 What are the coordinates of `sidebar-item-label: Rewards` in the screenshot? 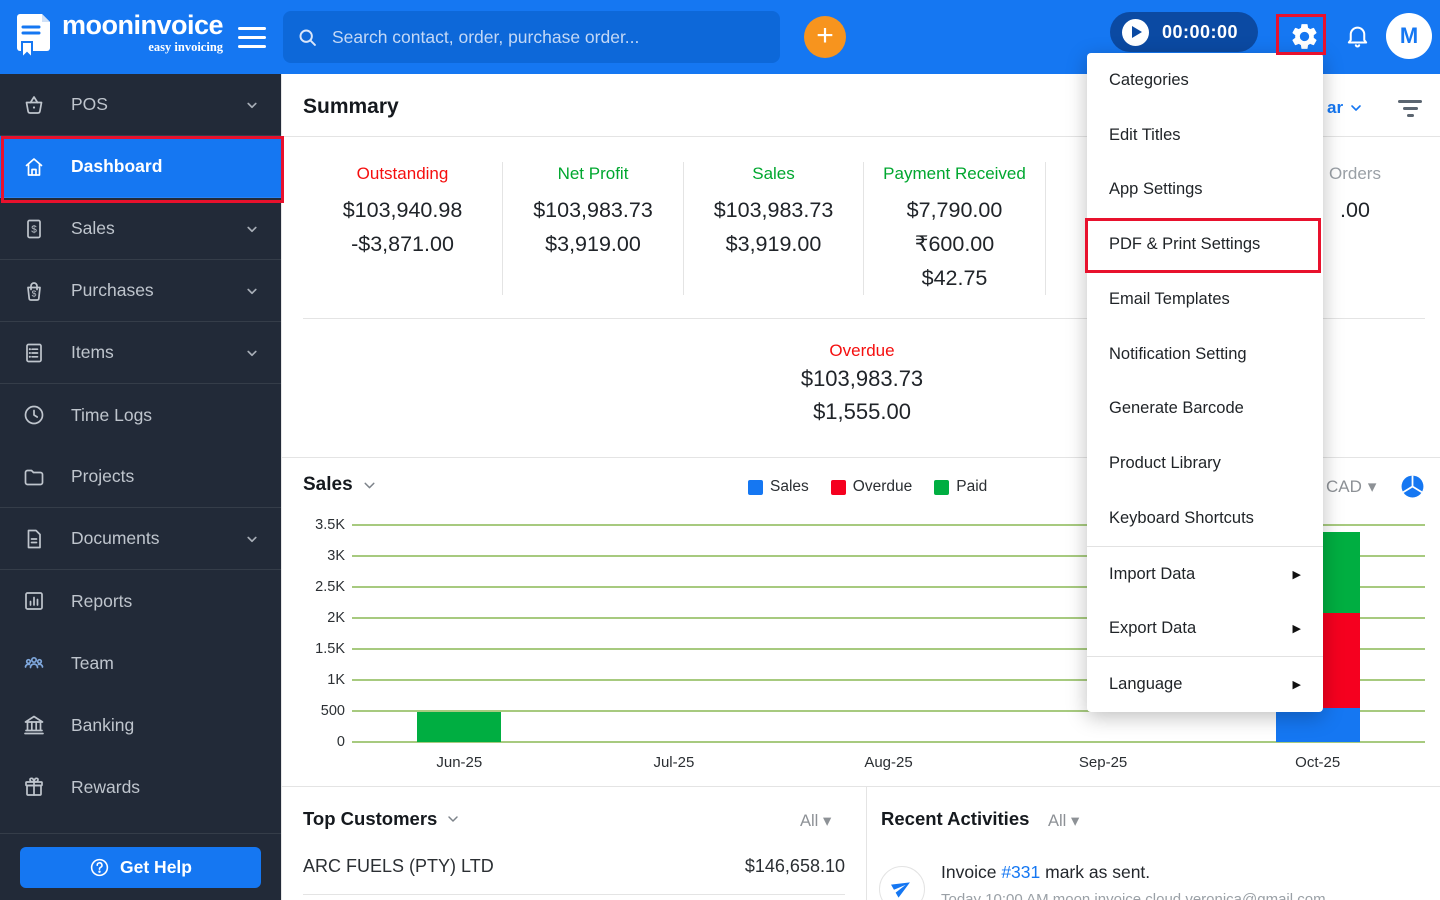 It's located at (106, 786).